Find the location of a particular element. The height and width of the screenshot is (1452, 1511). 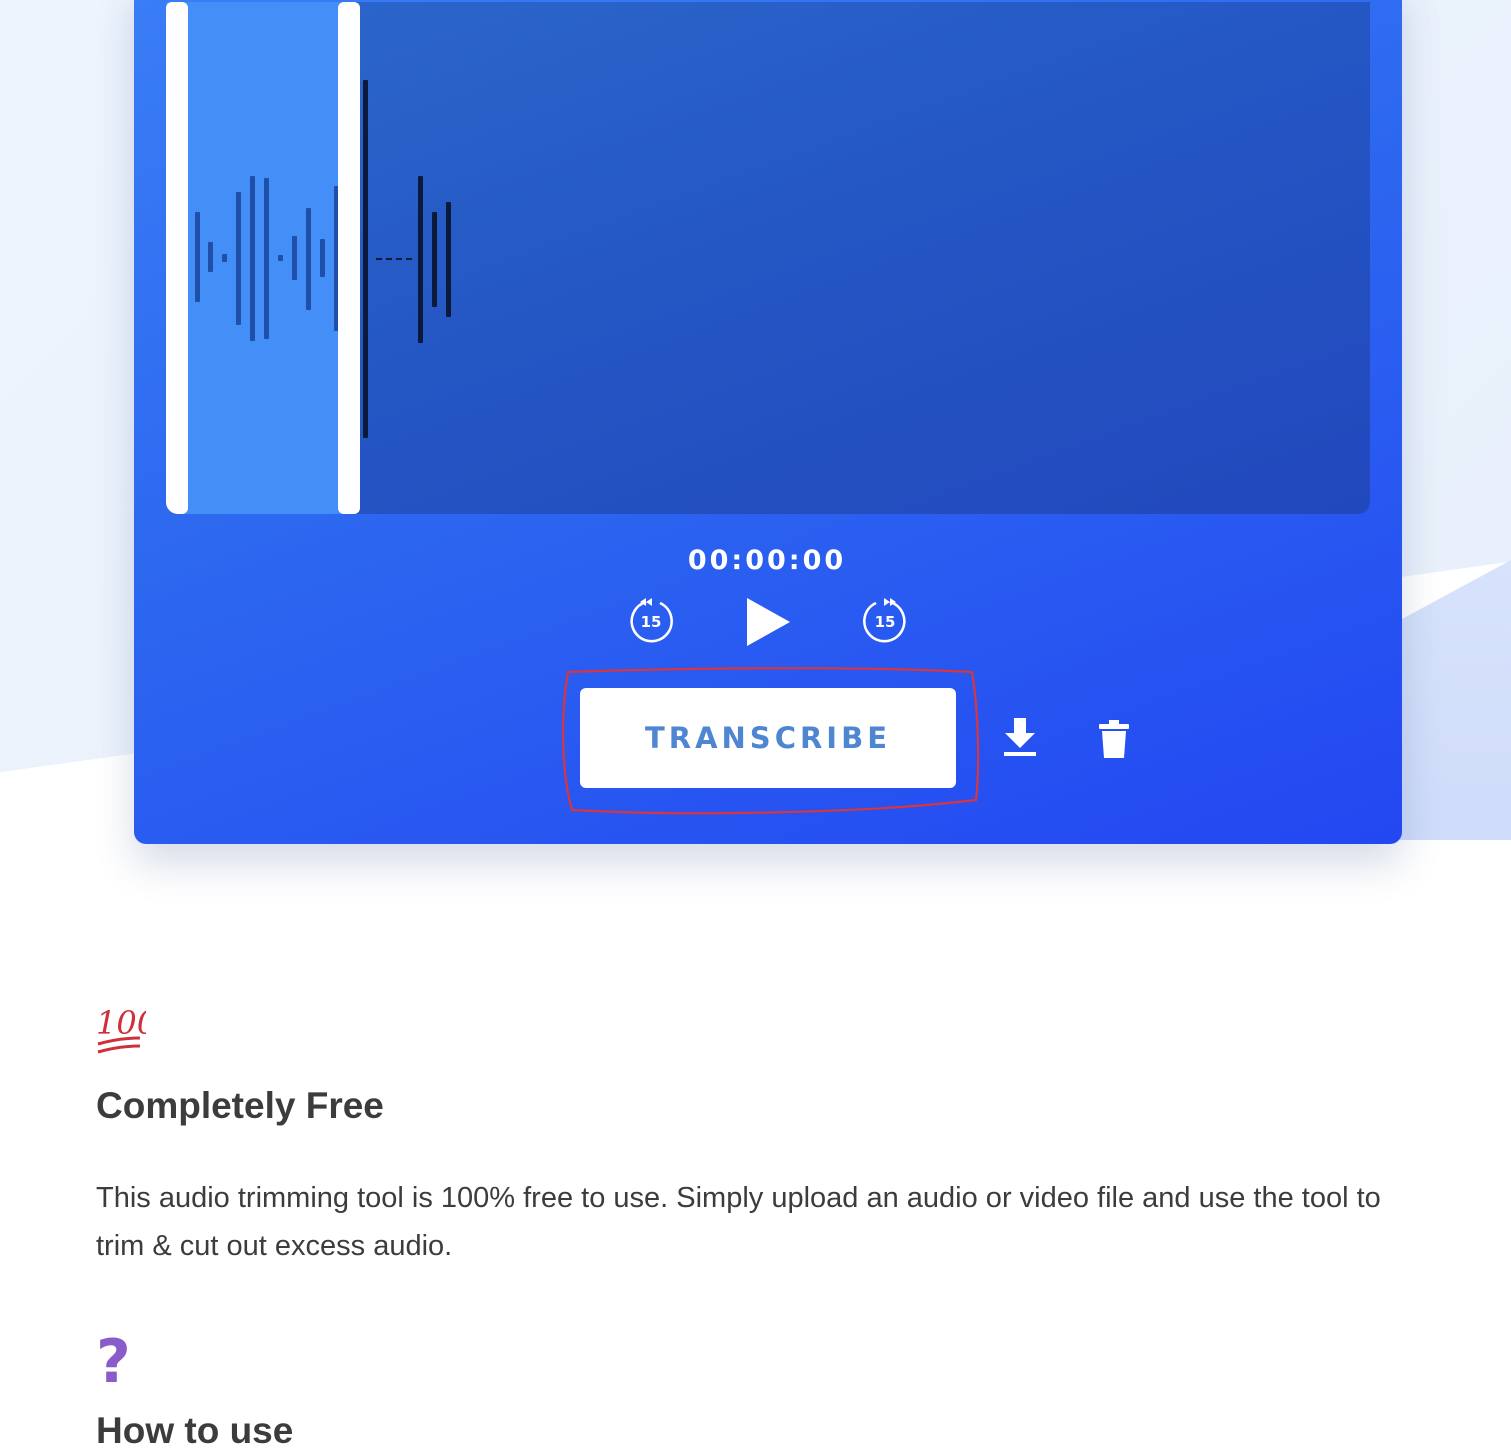

delete-button is located at coordinates (1114, 739).